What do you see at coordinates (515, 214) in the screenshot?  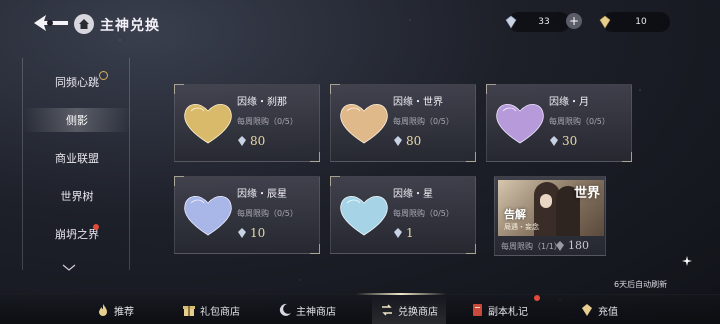 I see `special-item-title: 告解` at bounding box center [515, 214].